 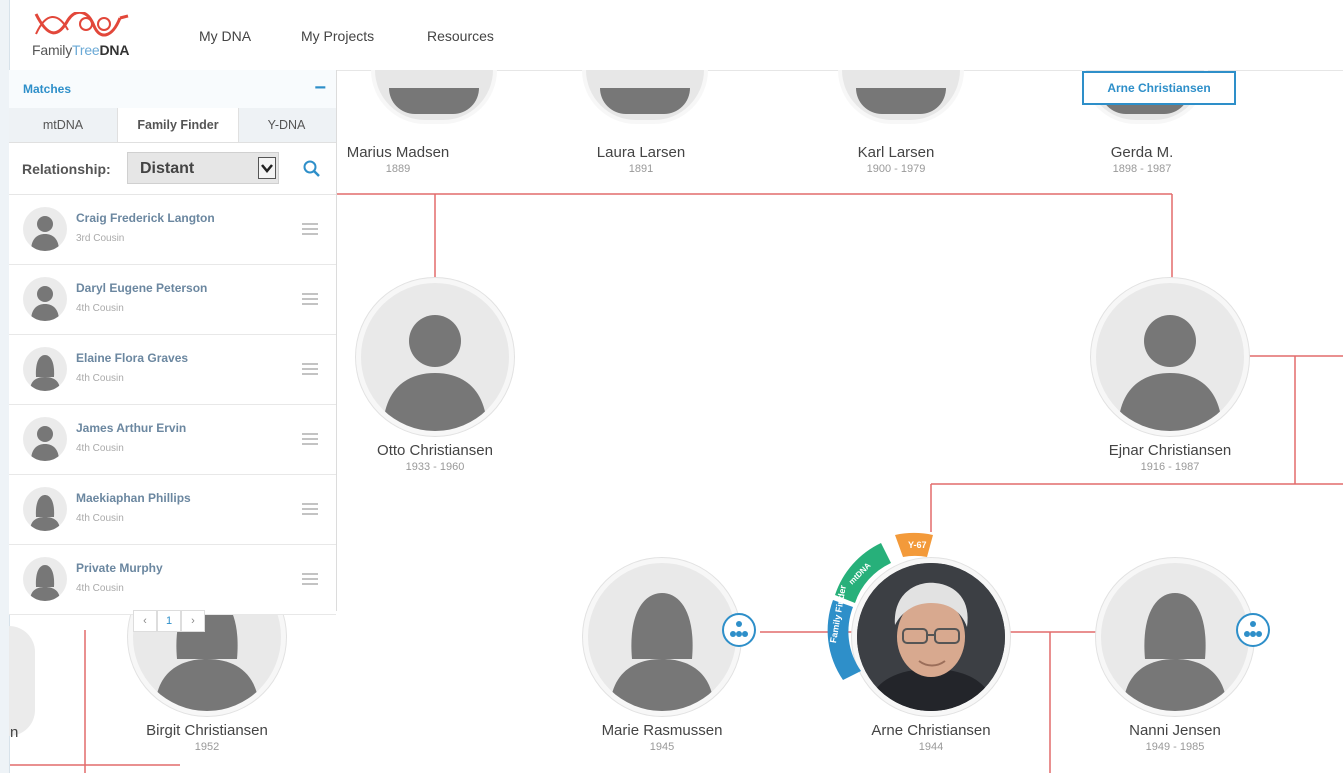 What do you see at coordinates (132, 358) in the screenshot?
I see `match-name: Elaine Flora Graves` at bounding box center [132, 358].